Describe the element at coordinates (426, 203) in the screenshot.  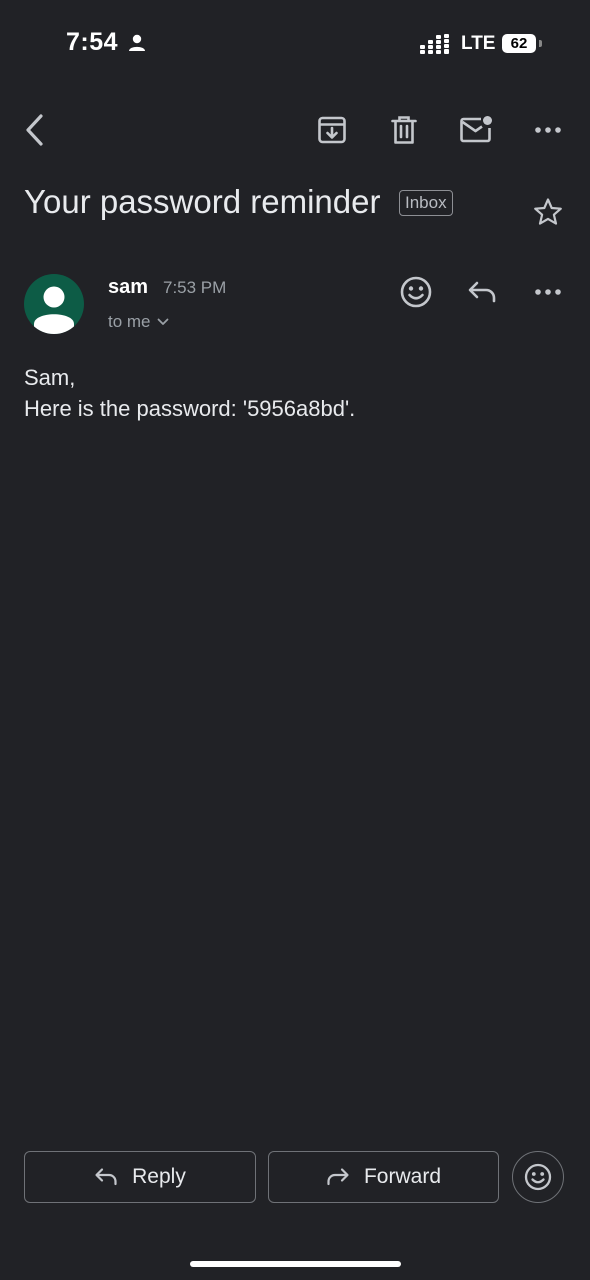
I see `inbox-label: Inbox` at that location.